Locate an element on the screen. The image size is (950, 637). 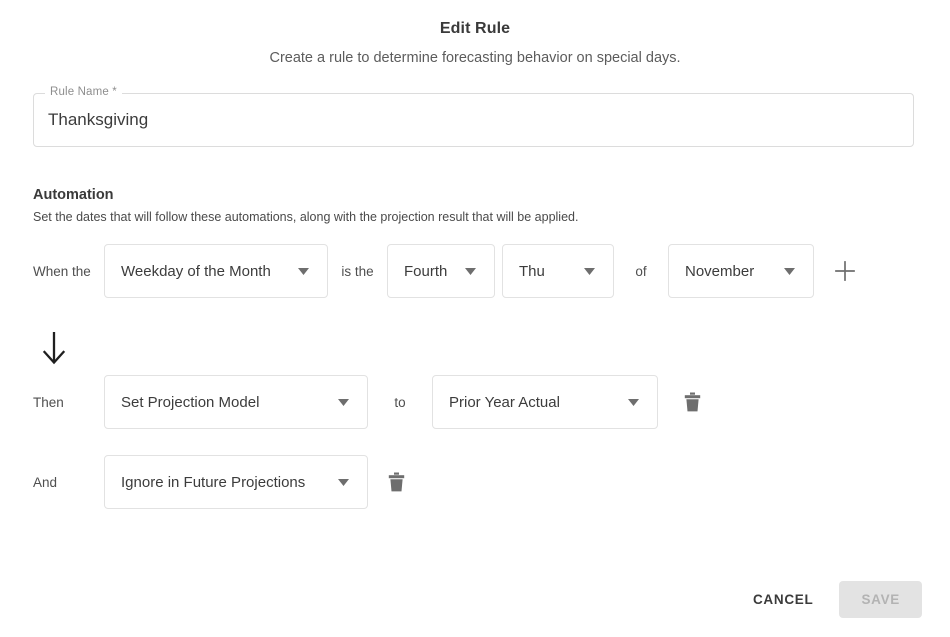
arrow-down-icon is located at coordinates (54, 350).